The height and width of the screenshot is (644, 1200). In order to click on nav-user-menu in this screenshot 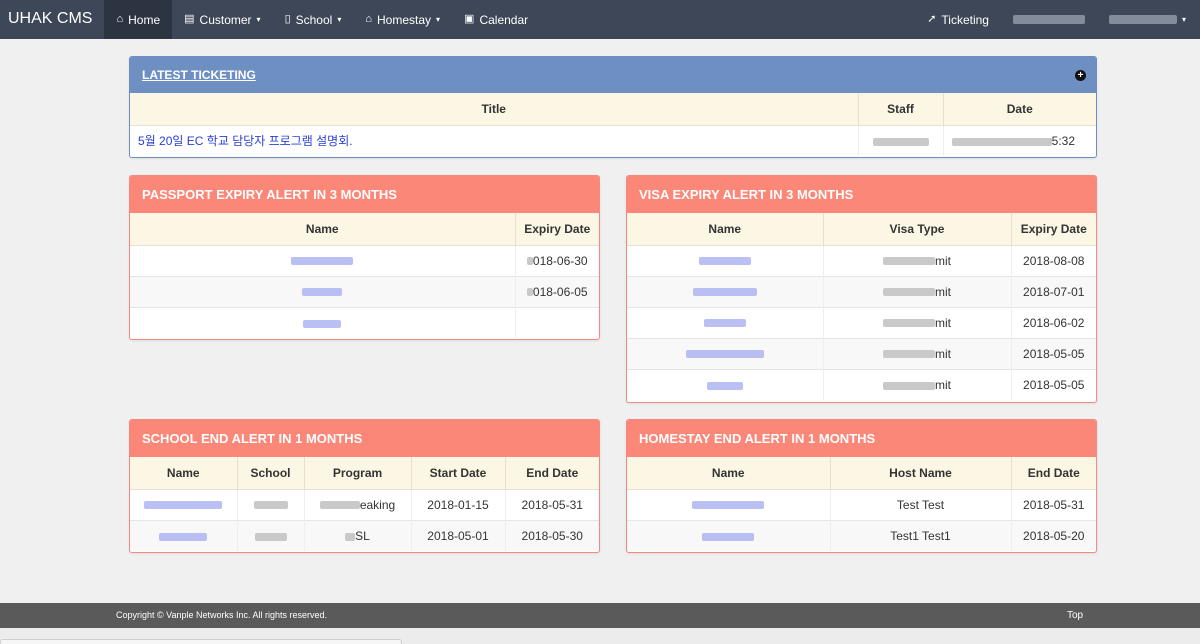, I will do `click(1050, 19)`.